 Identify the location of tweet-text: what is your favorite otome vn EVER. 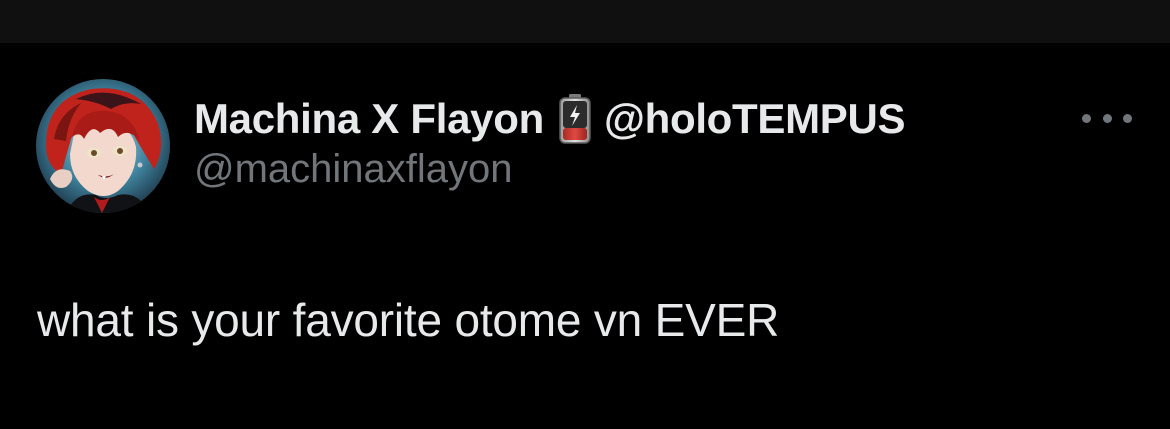
(408, 320).